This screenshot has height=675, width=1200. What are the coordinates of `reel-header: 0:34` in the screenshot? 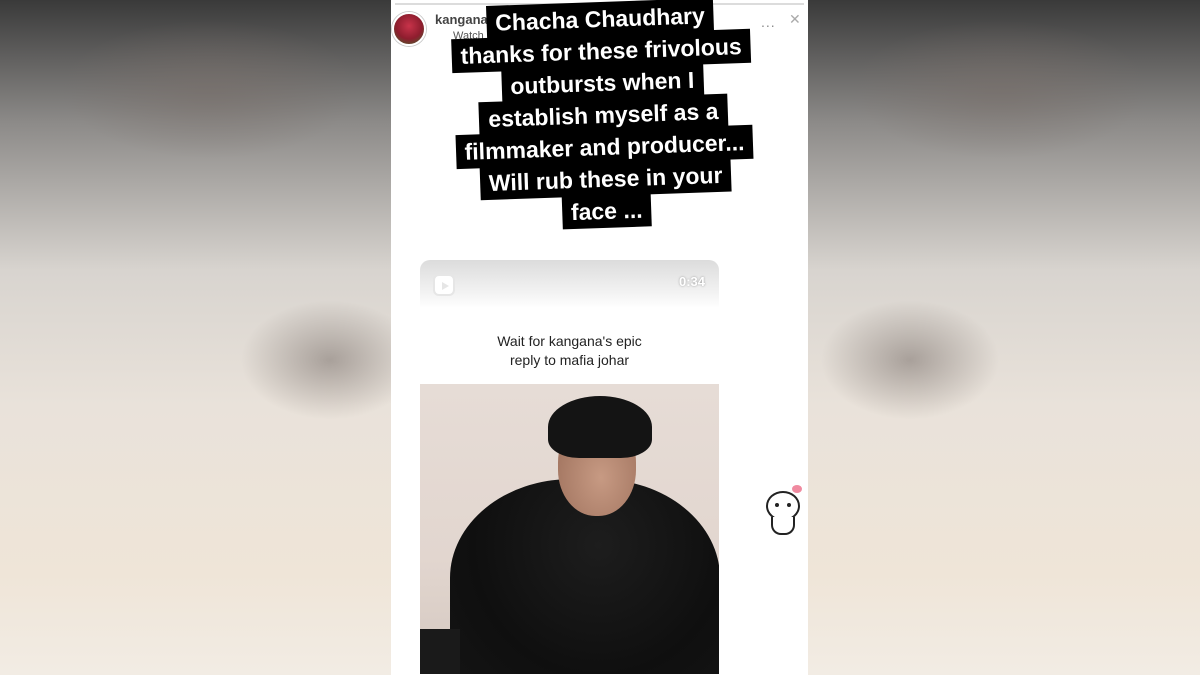 It's located at (569, 284).